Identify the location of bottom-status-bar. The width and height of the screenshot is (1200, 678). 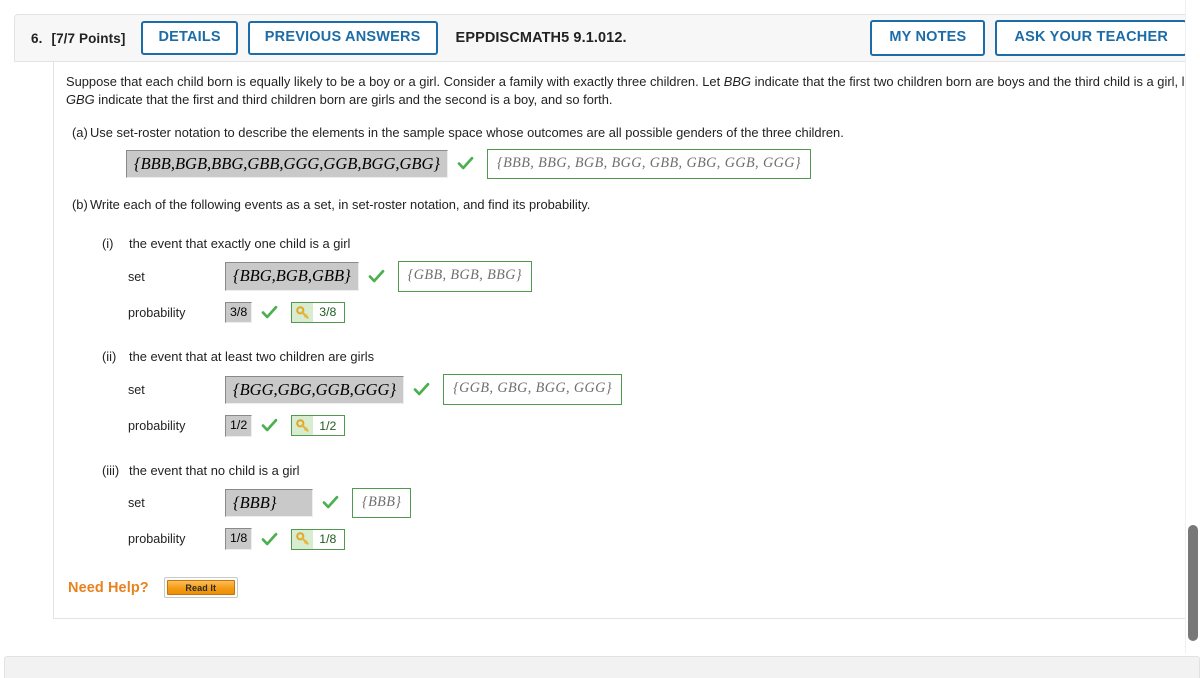
(602, 667).